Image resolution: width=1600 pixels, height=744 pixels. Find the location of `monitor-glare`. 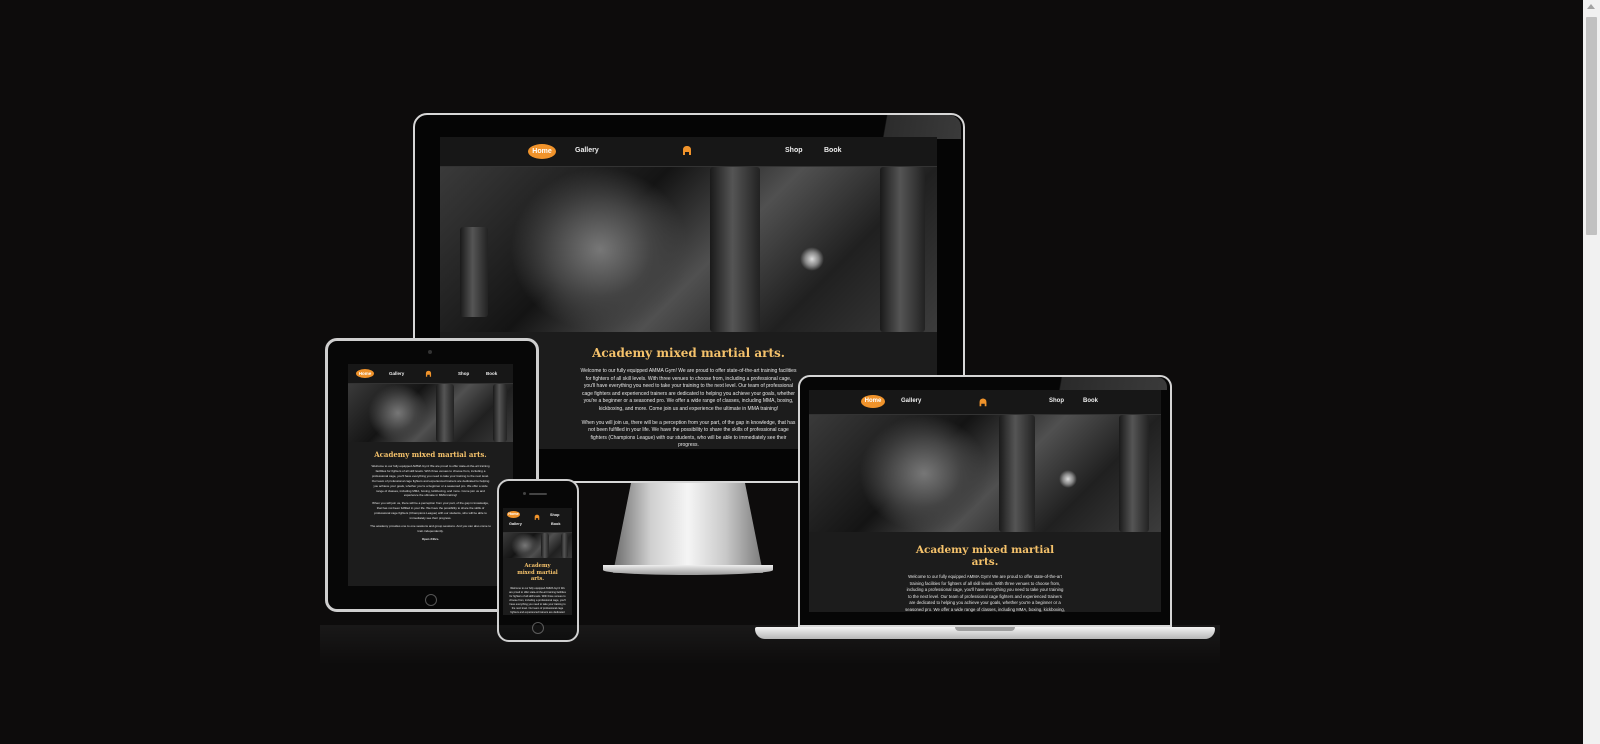

monitor-glare is located at coordinates (907, 127).